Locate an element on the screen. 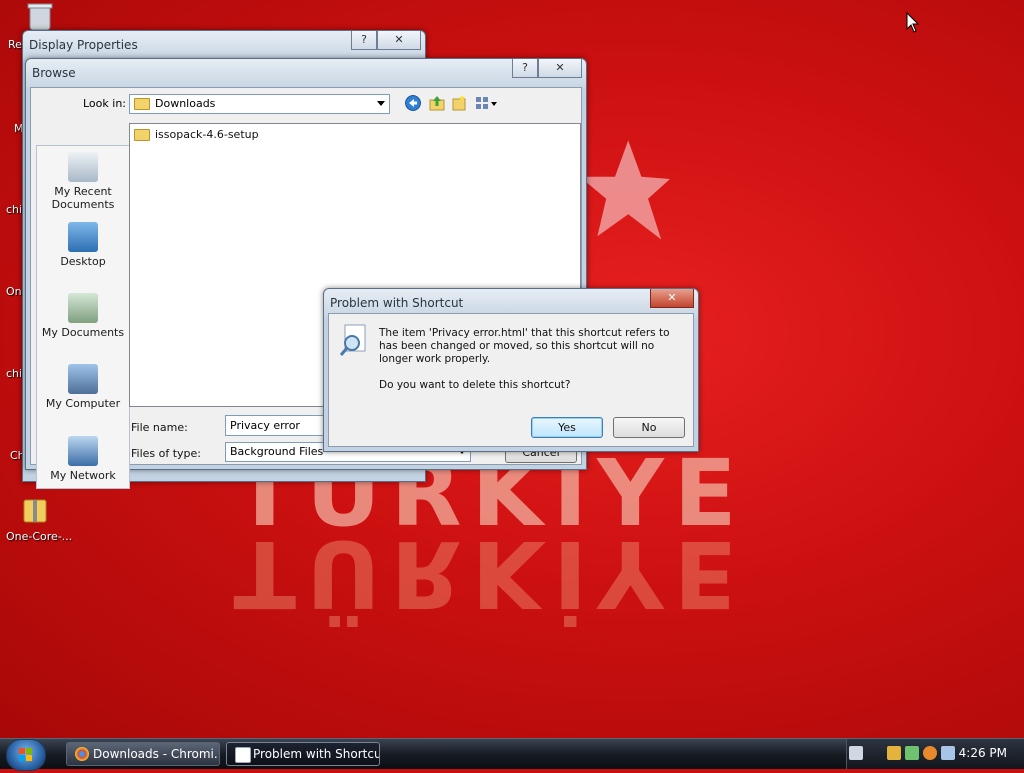 This screenshot has height=773, width=1024. back-icon is located at coordinates (413, 103).